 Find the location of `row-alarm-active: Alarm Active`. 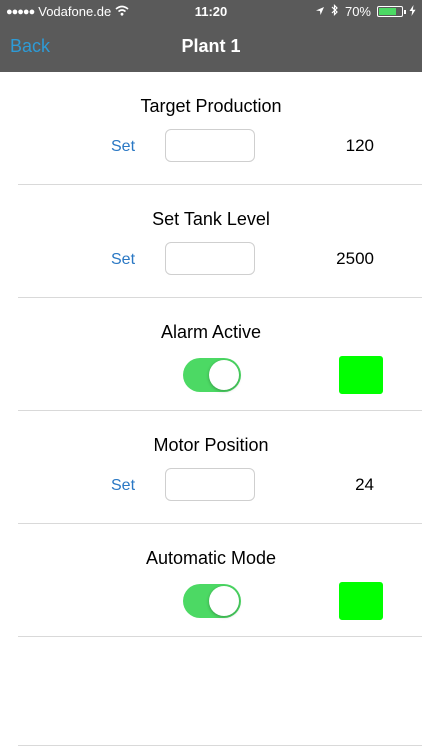

row-alarm-active: Alarm Active is located at coordinates (220, 354).